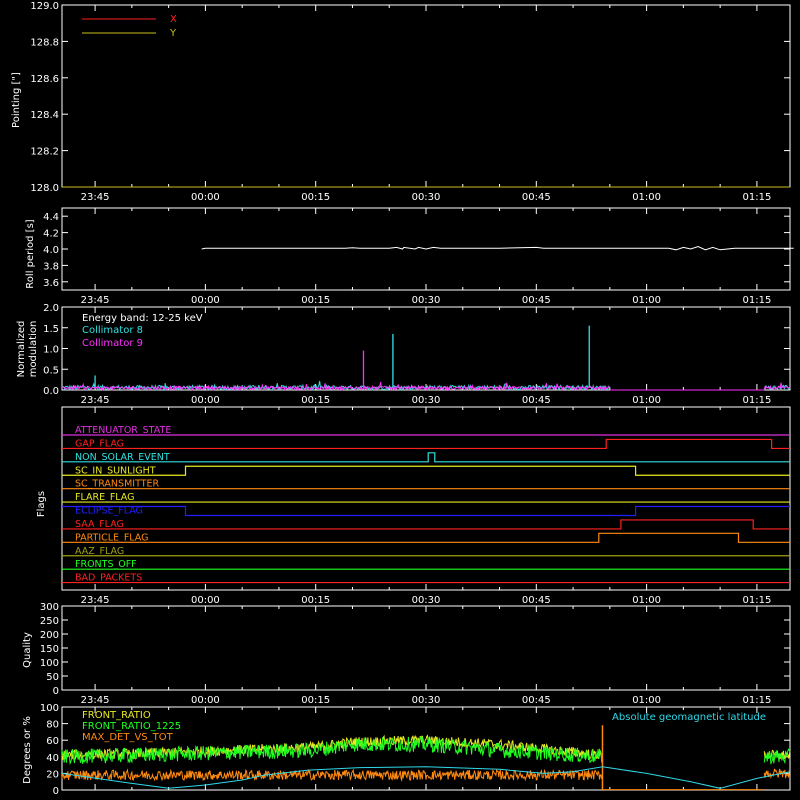 The image size is (800, 800). What do you see at coordinates (44, 6) in the screenshot?
I see `y-tick-label: 129.0` at bounding box center [44, 6].